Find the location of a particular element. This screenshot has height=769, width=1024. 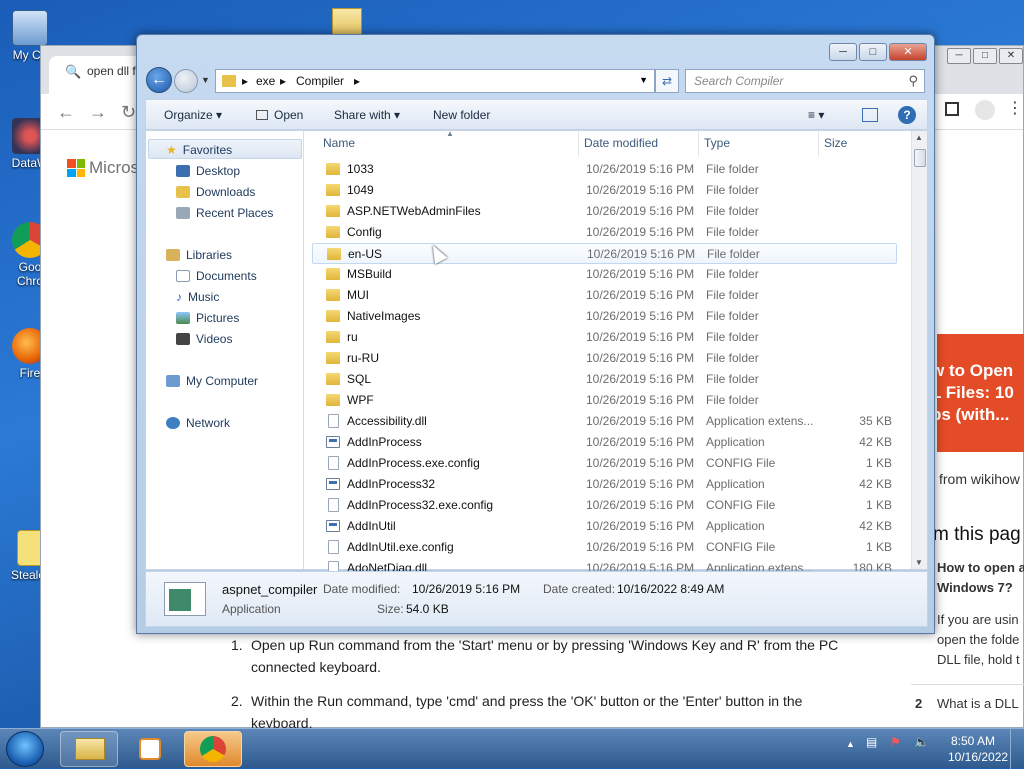

share-with-button: Share with ▾ is located at coordinates (367, 115).